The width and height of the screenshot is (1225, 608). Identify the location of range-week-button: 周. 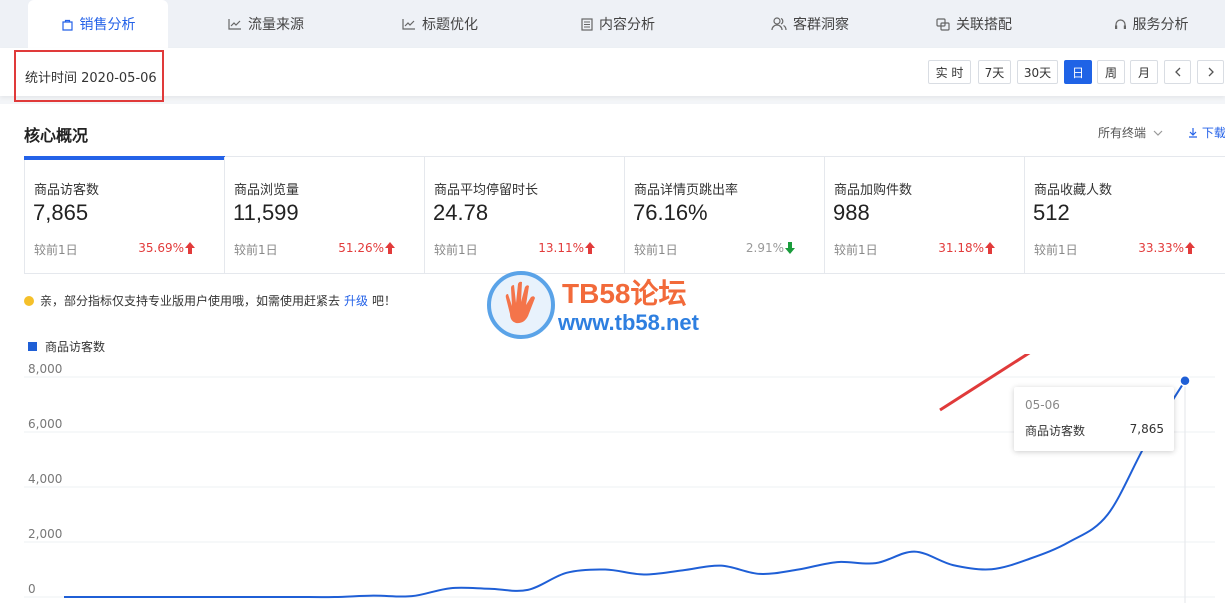
(1111, 72).